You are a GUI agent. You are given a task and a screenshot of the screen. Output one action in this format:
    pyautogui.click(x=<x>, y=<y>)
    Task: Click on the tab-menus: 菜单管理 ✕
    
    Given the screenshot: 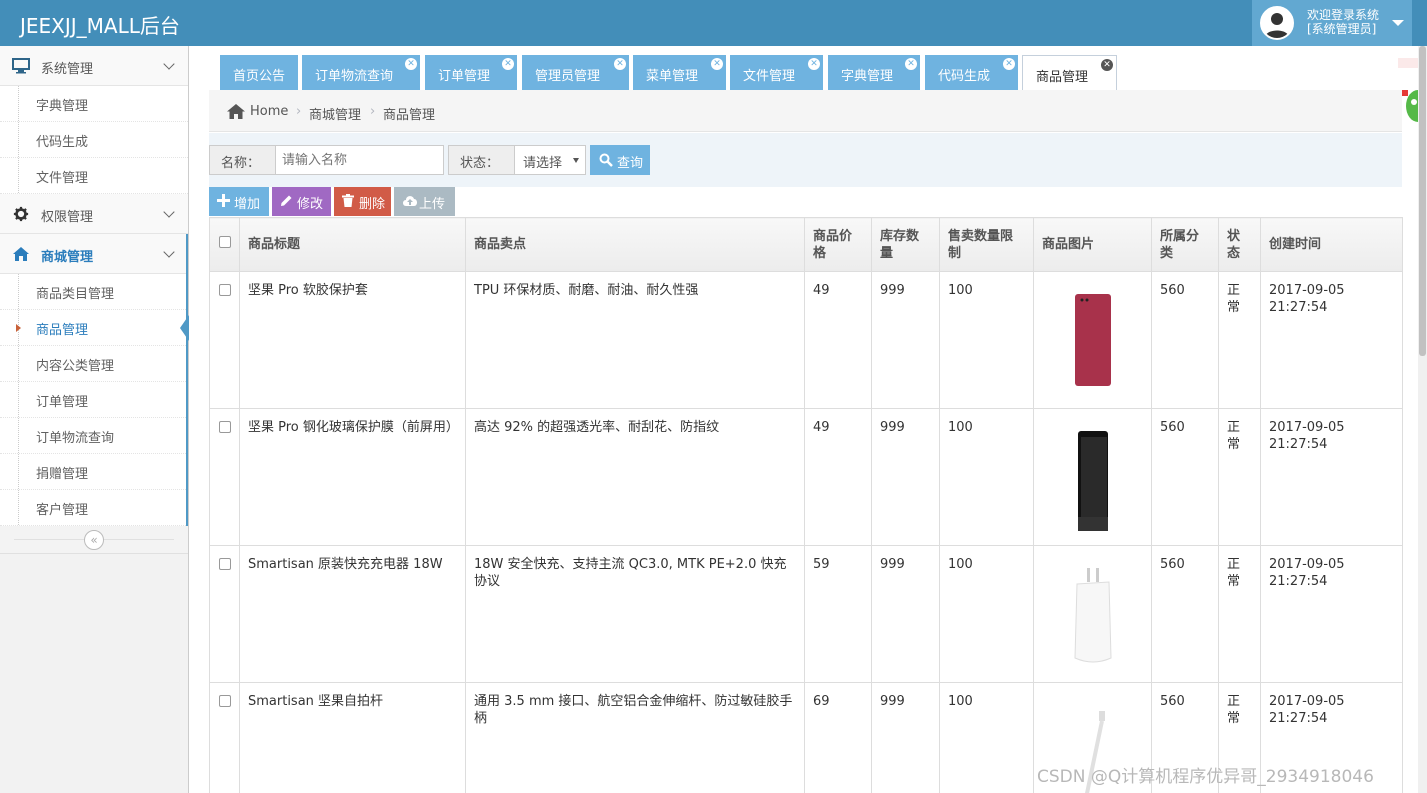 What is the action you would take?
    pyautogui.click(x=679, y=72)
    